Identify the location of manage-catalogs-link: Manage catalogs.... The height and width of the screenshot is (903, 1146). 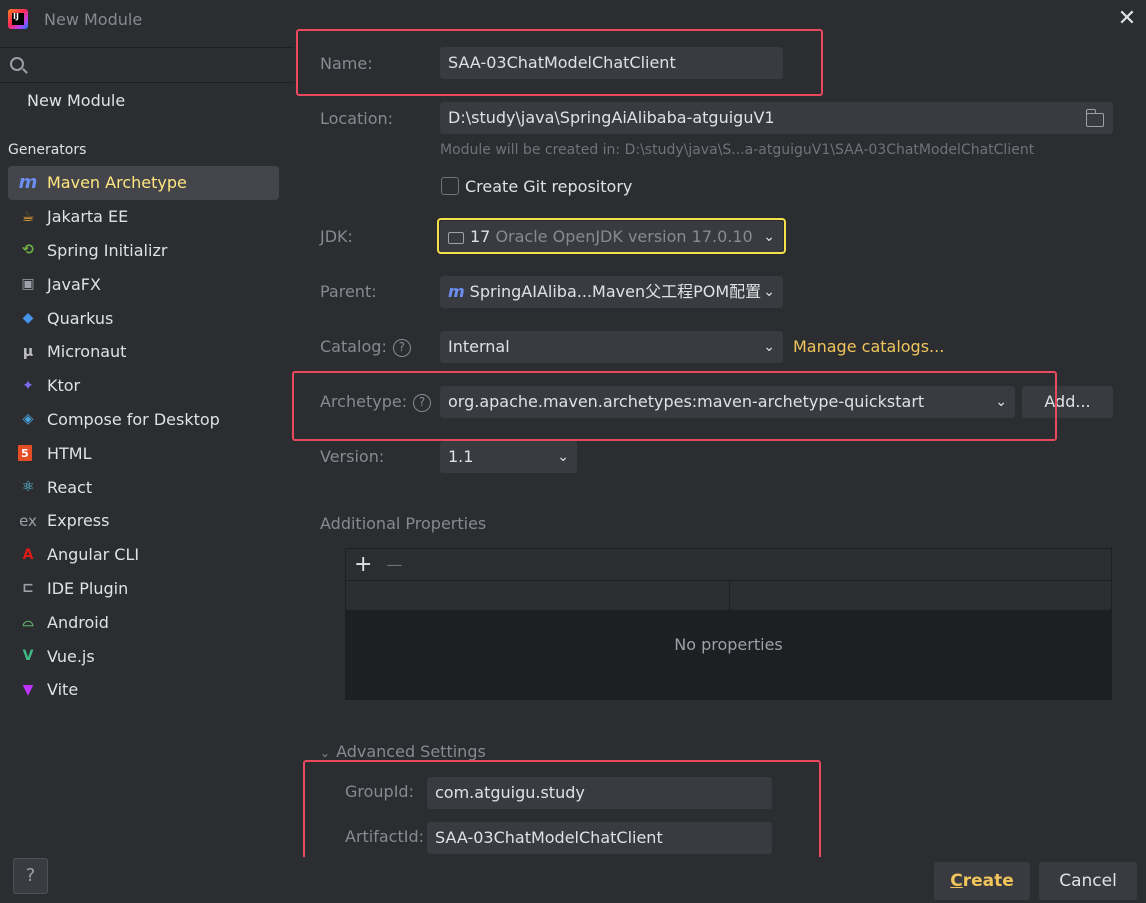
(868, 346).